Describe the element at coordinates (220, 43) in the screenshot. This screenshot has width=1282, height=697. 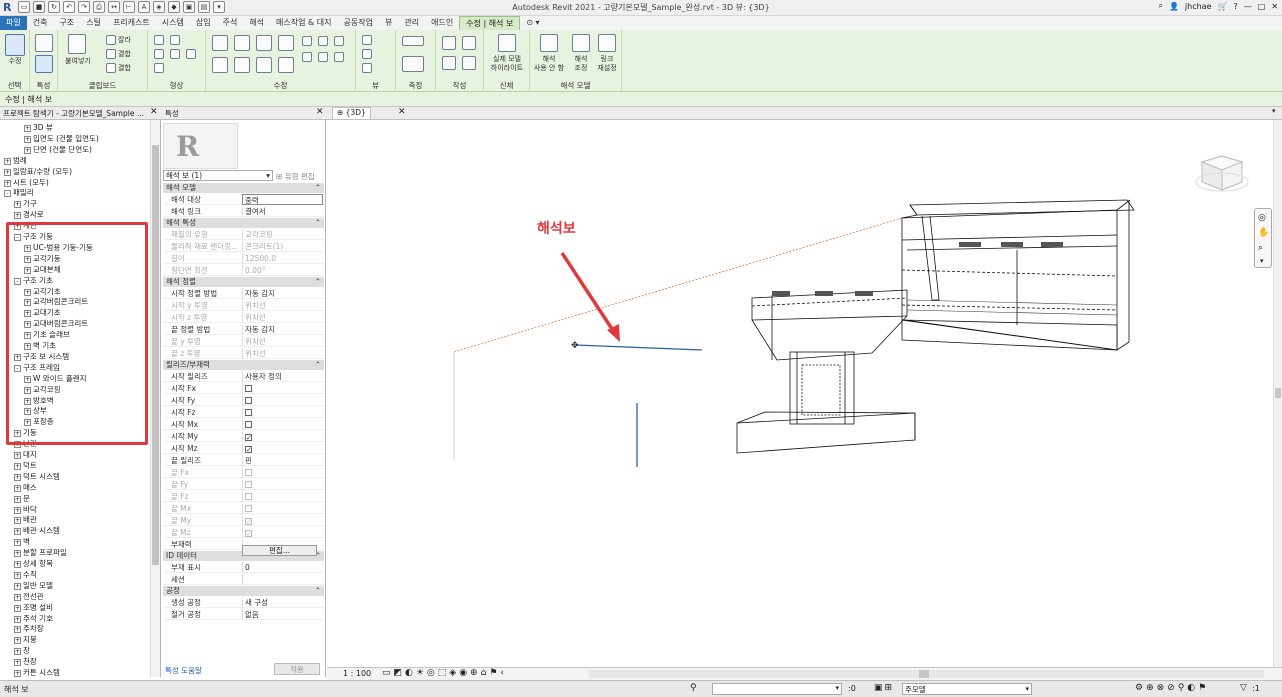
I see `align-icon` at that location.